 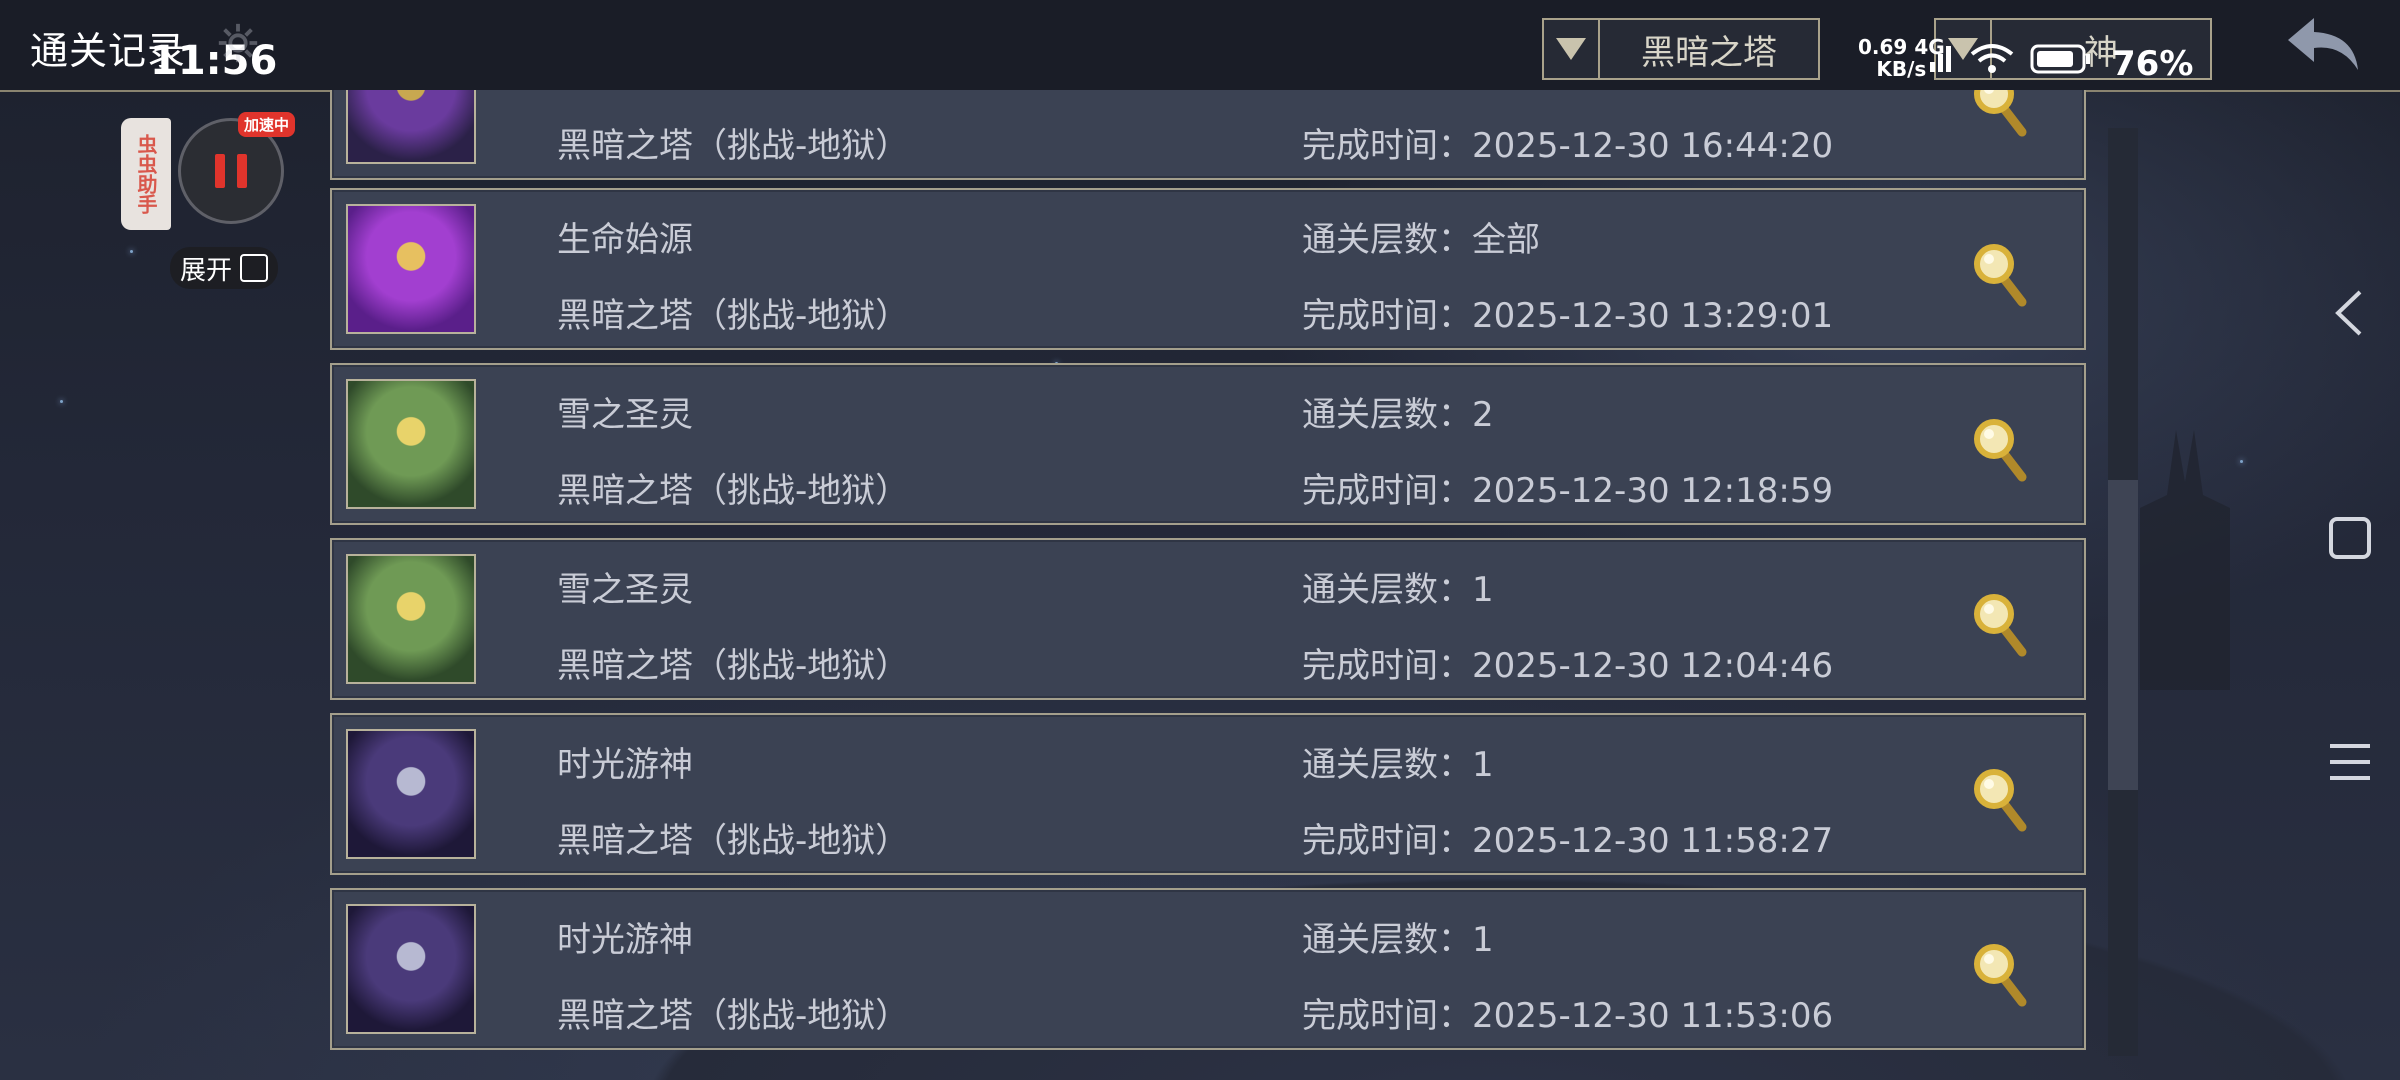 I want to click on record-time: 完成时间：2025-12-30 16:44:20, so click(x=1567, y=142).